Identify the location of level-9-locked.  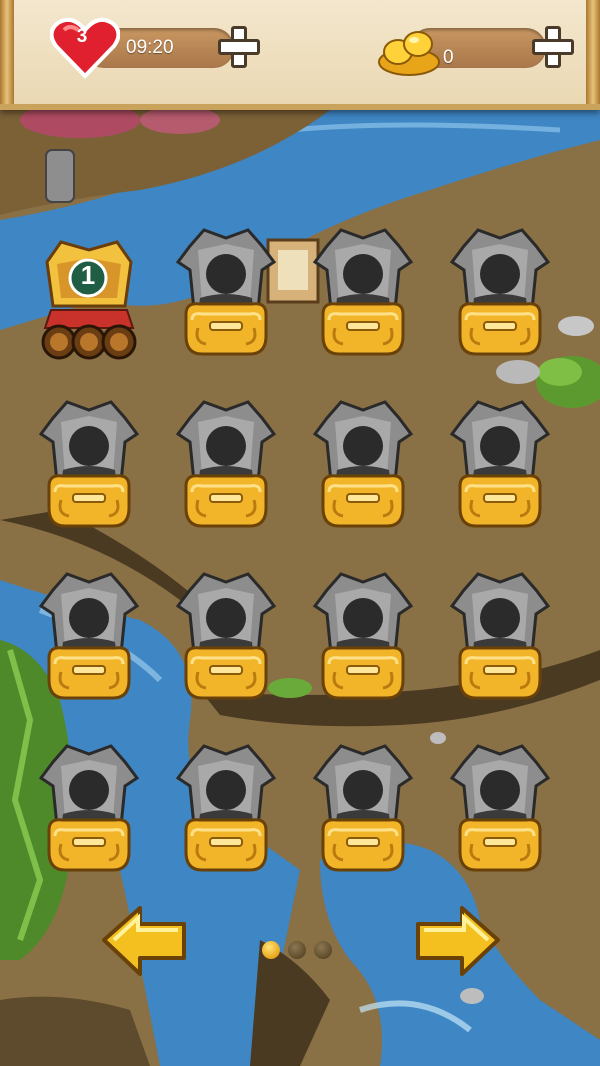
(89, 638).